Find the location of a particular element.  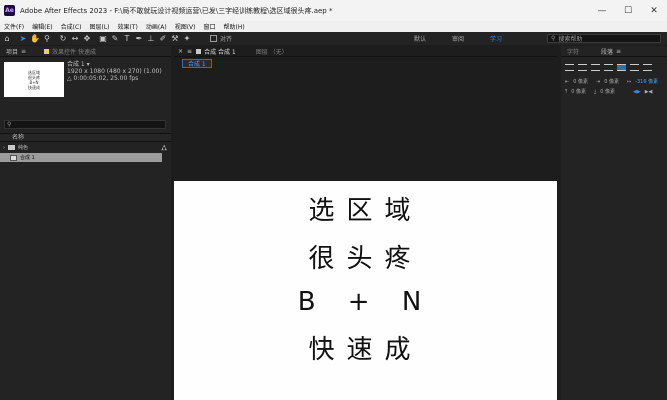

pan-behind-tool-icon: ✥ is located at coordinates (87, 39).